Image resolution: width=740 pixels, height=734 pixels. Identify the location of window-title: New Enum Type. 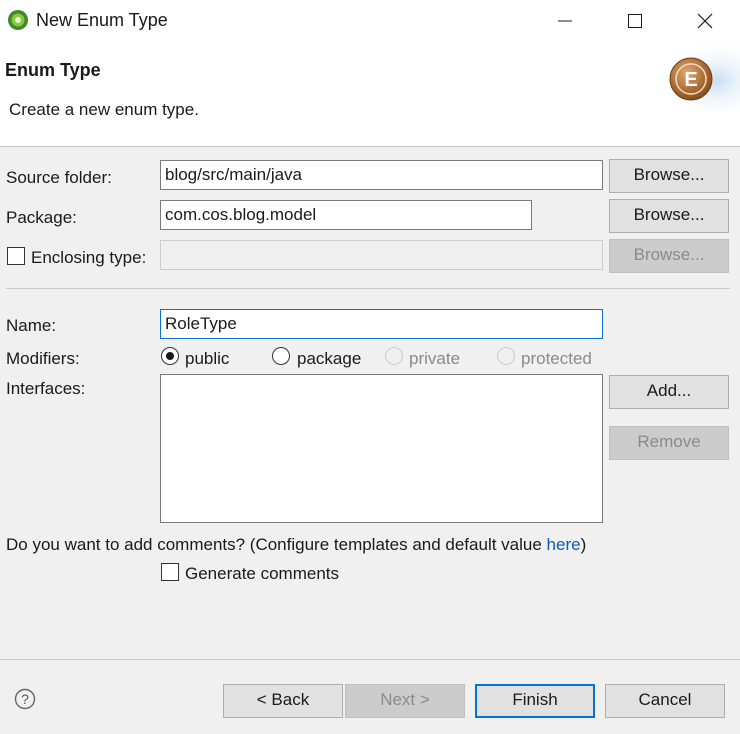
(102, 20).